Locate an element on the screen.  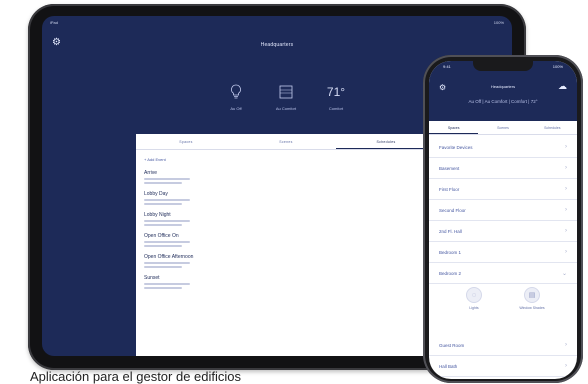
list-item: Sunset is located at coordinates (286, 281).